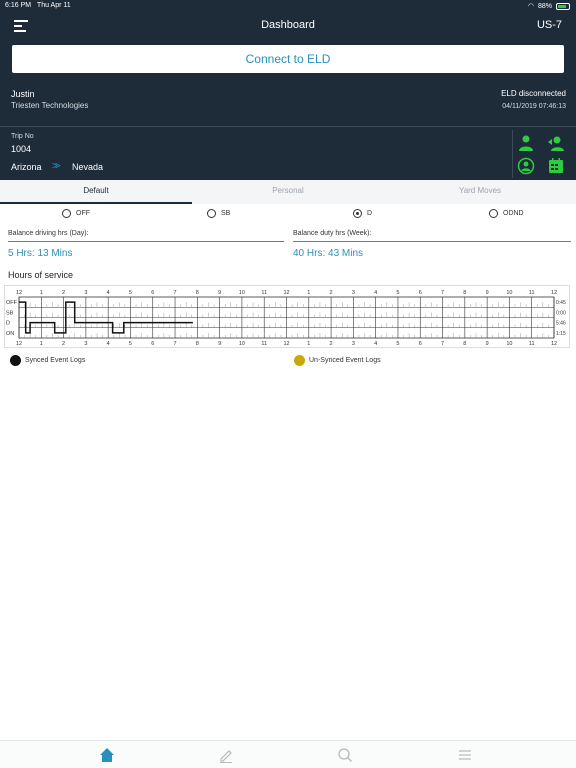  What do you see at coordinates (146, 241) in the screenshot?
I see `balance-driving-underline` at bounding box center [146, 241].